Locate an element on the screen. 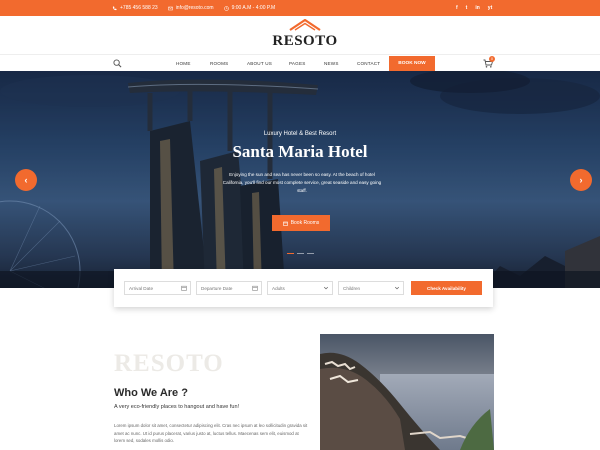  departure-date-field: Departure Date is located at coordinates (229, 288).